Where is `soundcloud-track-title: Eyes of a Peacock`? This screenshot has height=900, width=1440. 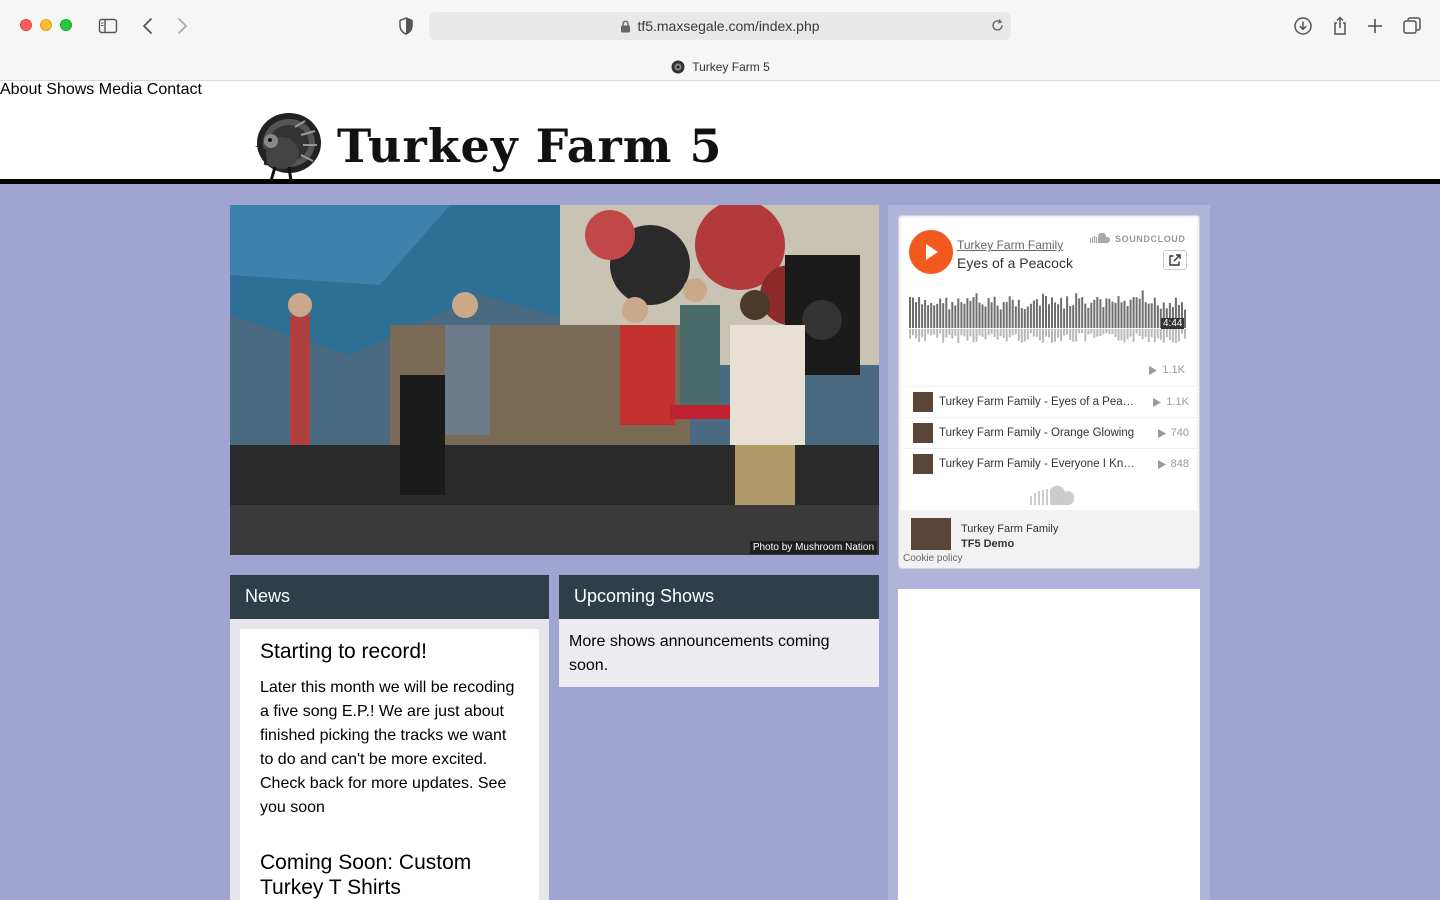 soundcloud-track-title: Eyes of a Peacock is located at coordinates (1015, 263).